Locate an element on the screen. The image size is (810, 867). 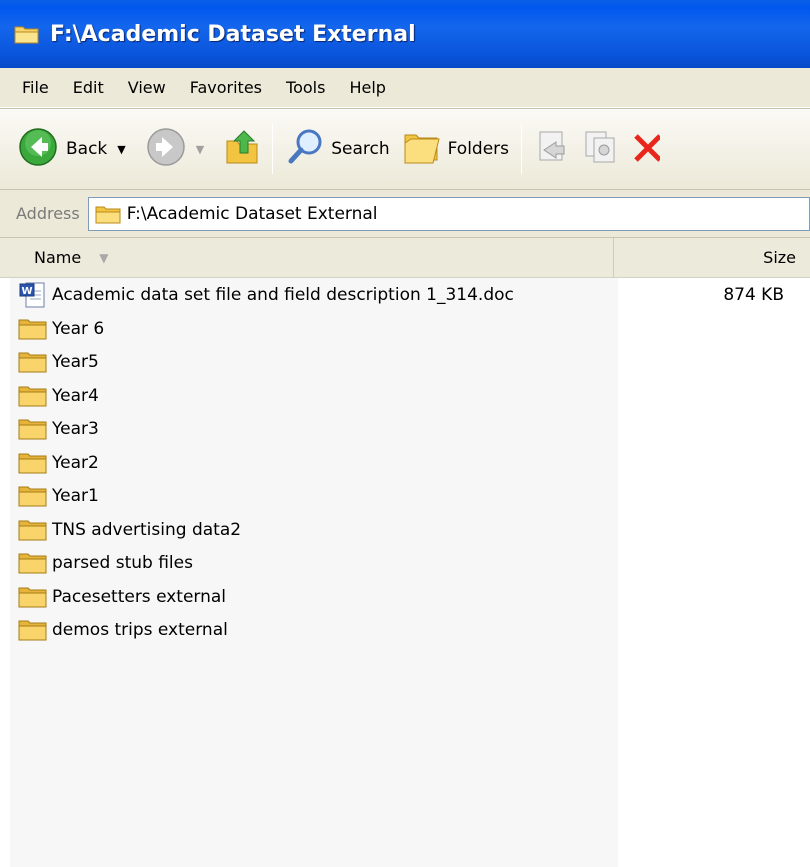
item-name: Year5 is located at coordinates (75, 362).